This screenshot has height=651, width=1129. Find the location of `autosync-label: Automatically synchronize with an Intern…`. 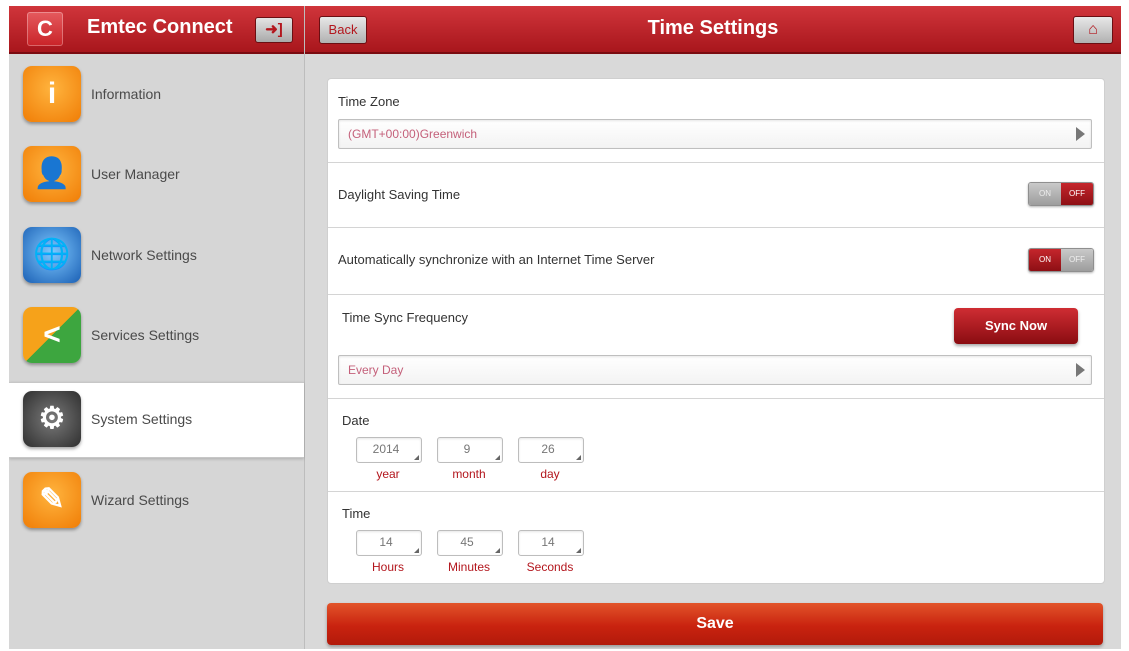

autosync-label: Automatically synchronize with an Intern… is located at coordinates (496, 259).